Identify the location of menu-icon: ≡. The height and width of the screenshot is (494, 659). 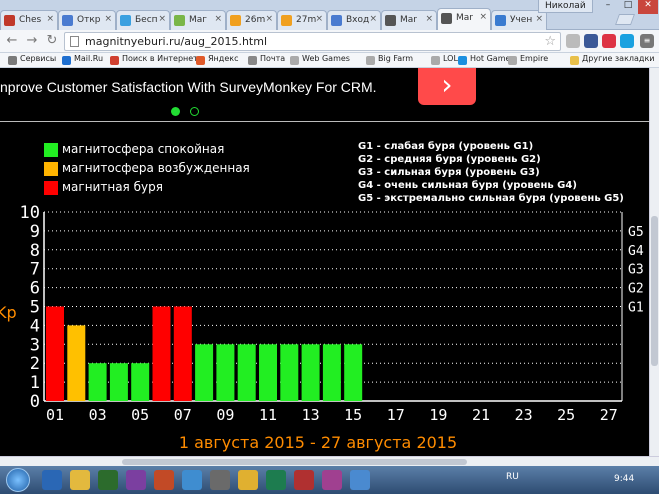
(647, 41).